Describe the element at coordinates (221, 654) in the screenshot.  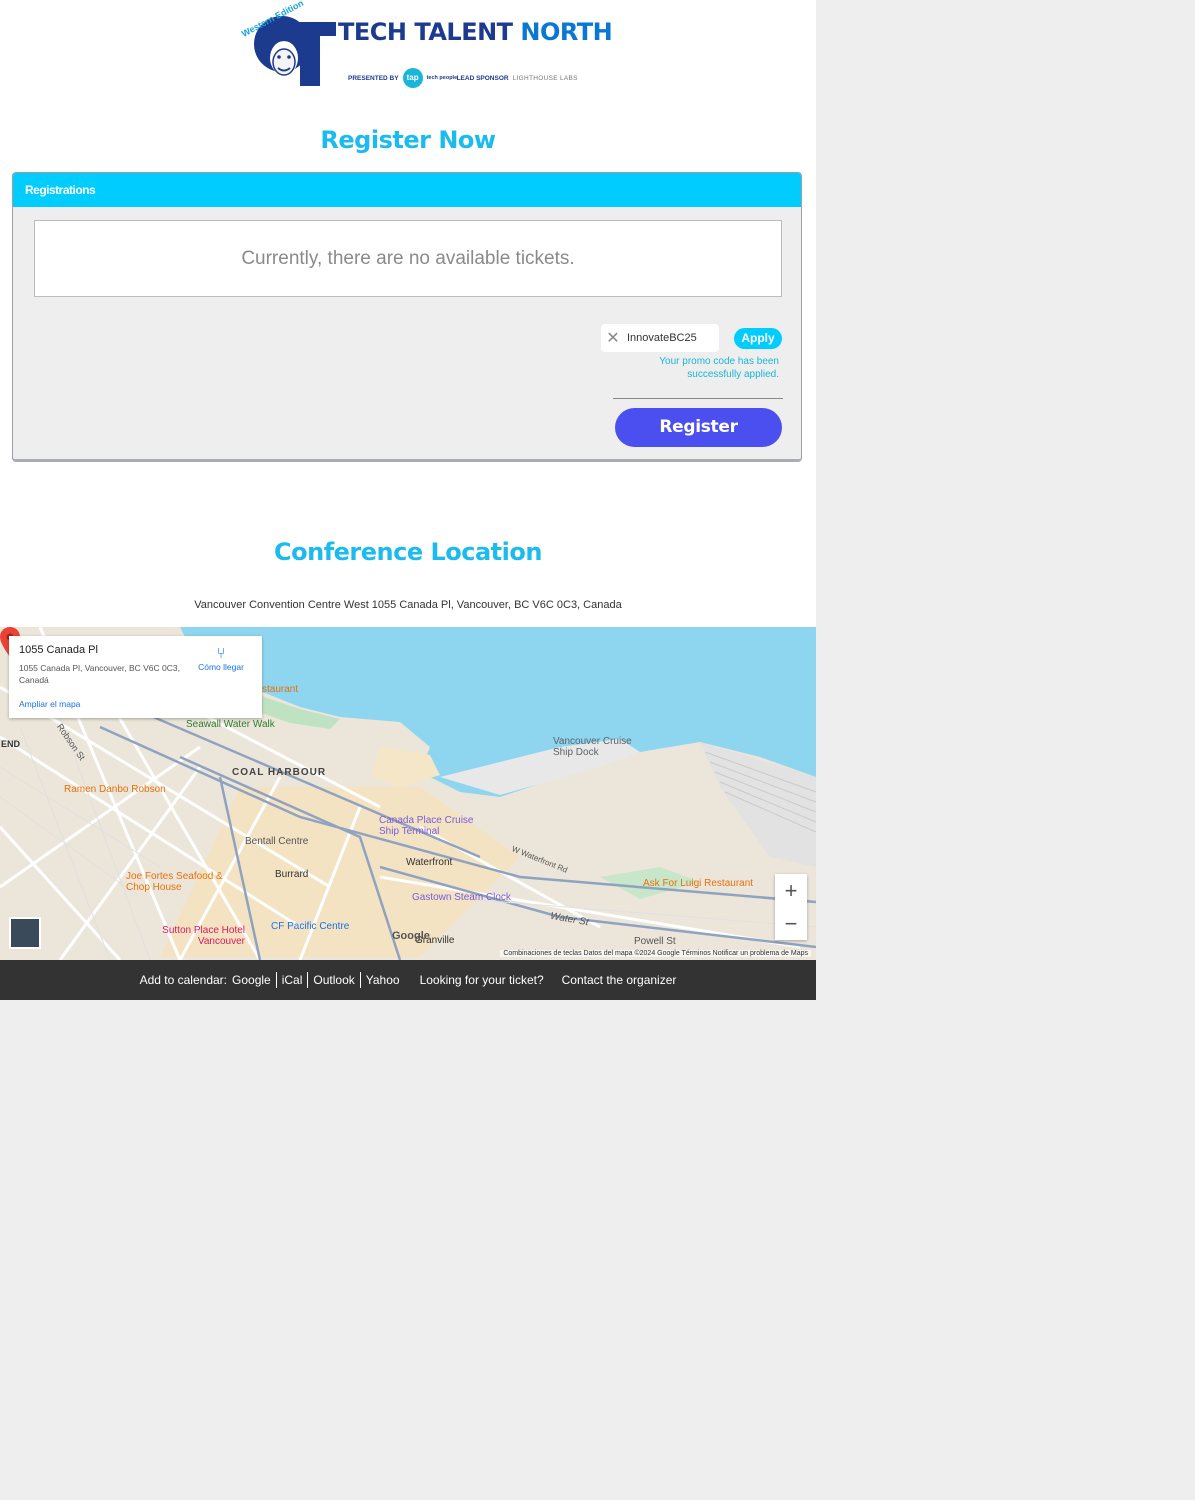
I see `directions-icon: ⑂` at that location.